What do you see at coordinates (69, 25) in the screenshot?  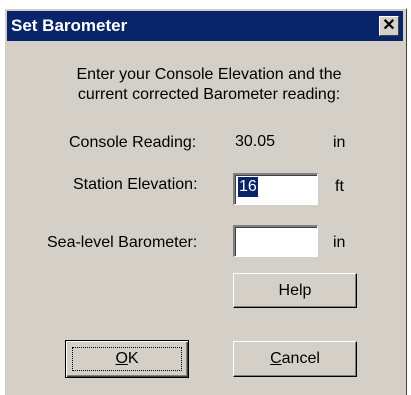 I see `dialog-title: Set Barometer` at bounding box center [69, 25].